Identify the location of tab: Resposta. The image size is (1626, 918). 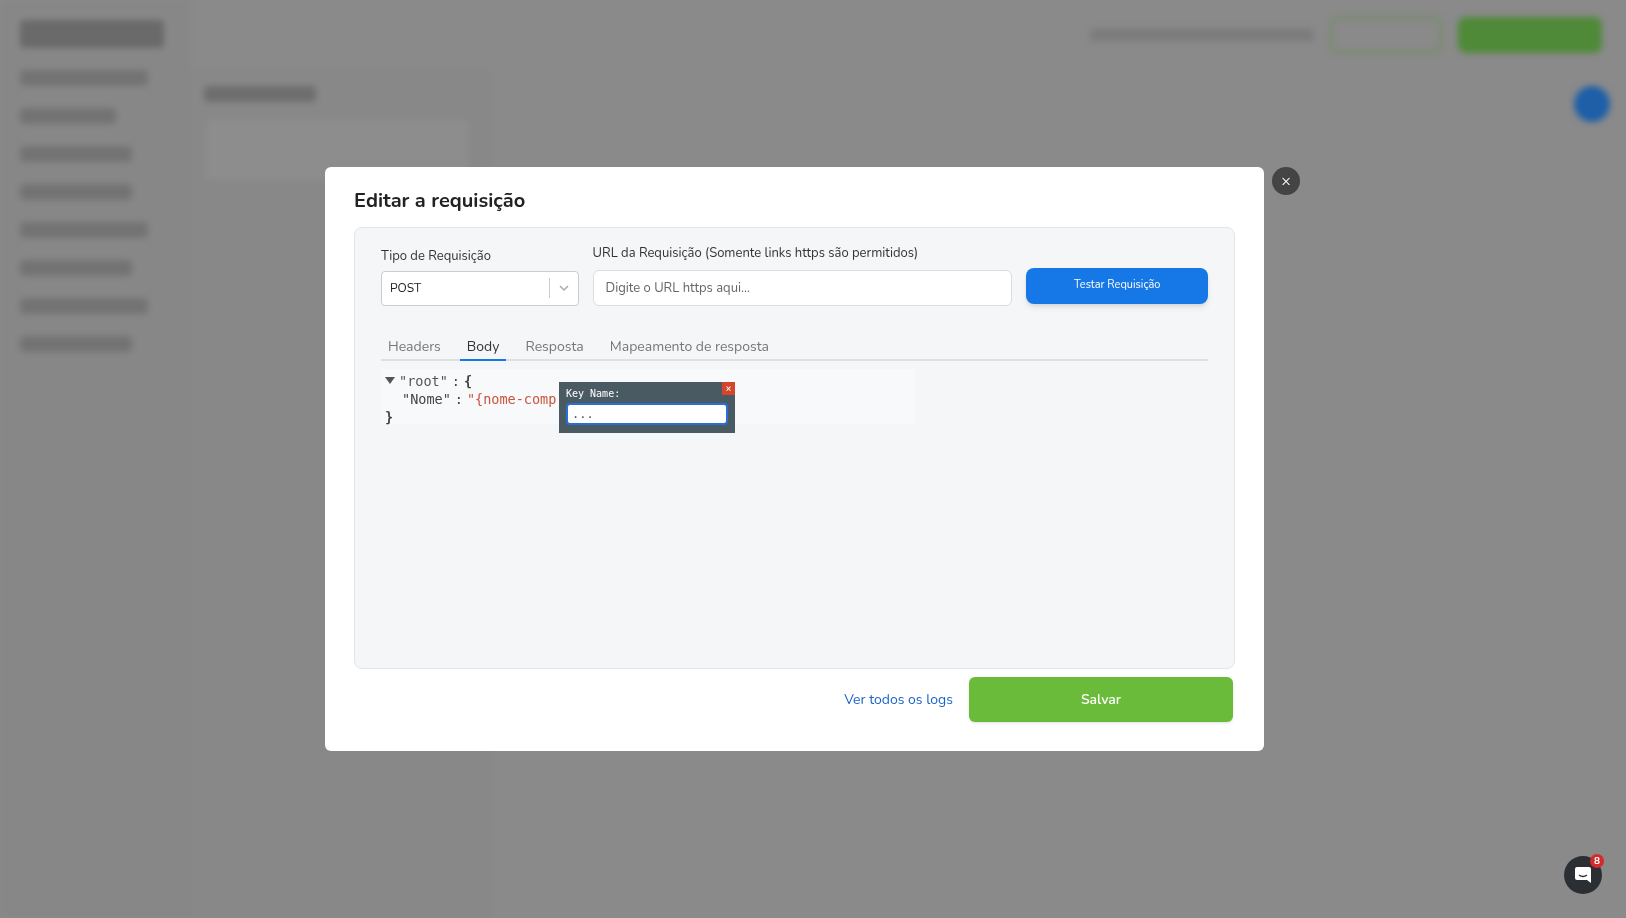
(554, 348).